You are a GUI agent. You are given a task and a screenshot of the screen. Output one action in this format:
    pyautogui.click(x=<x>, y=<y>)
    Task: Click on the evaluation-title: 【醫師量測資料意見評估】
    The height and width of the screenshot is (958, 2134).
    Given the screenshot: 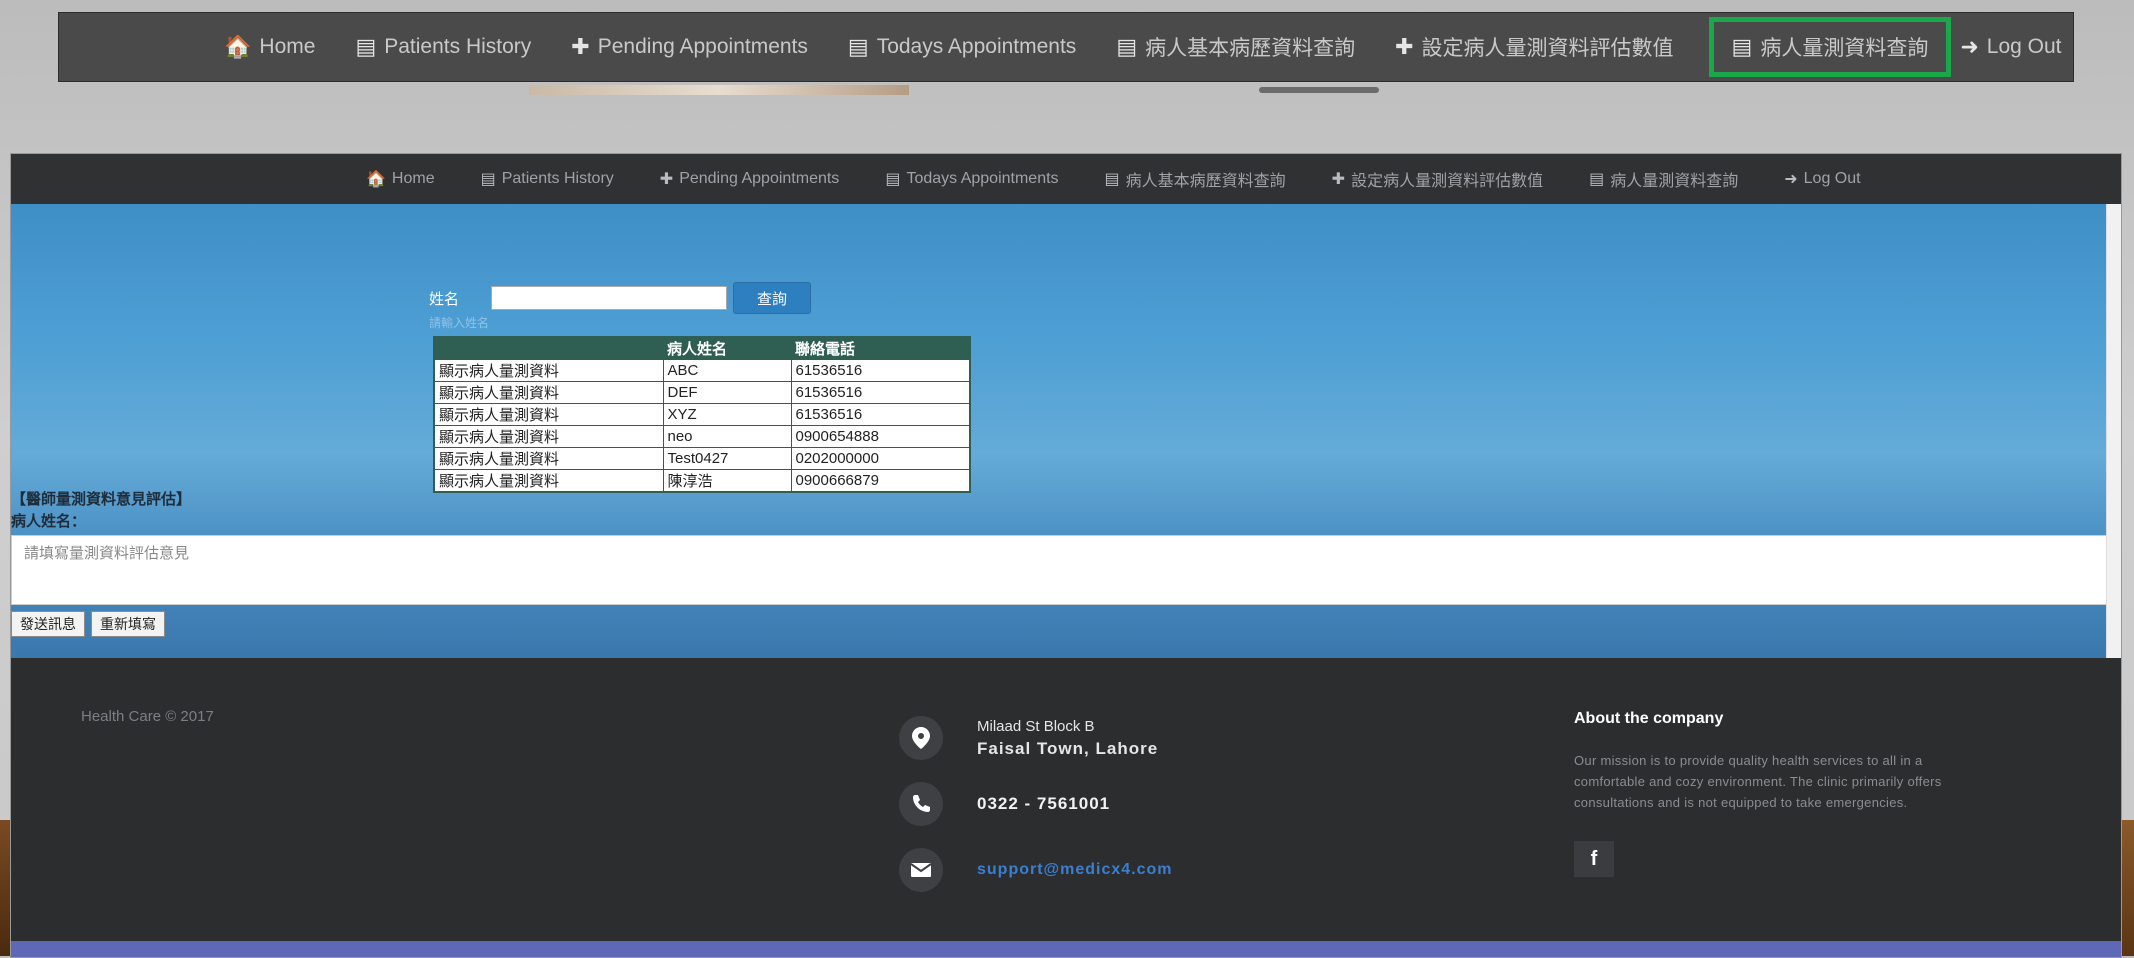 What is the action you would take?
    pyautogui.click(x=101, y=499)
    